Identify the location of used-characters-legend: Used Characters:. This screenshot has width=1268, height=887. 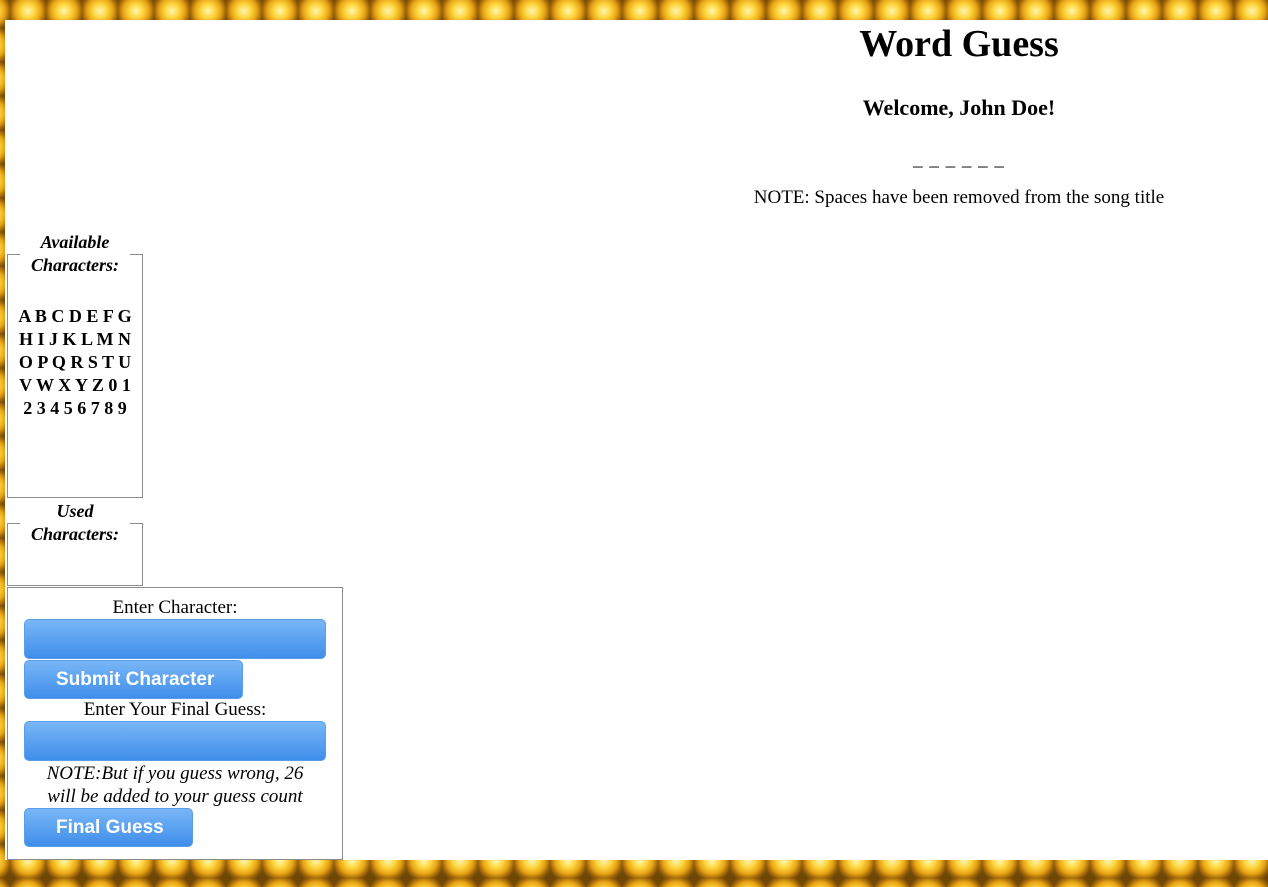
(74, 522).